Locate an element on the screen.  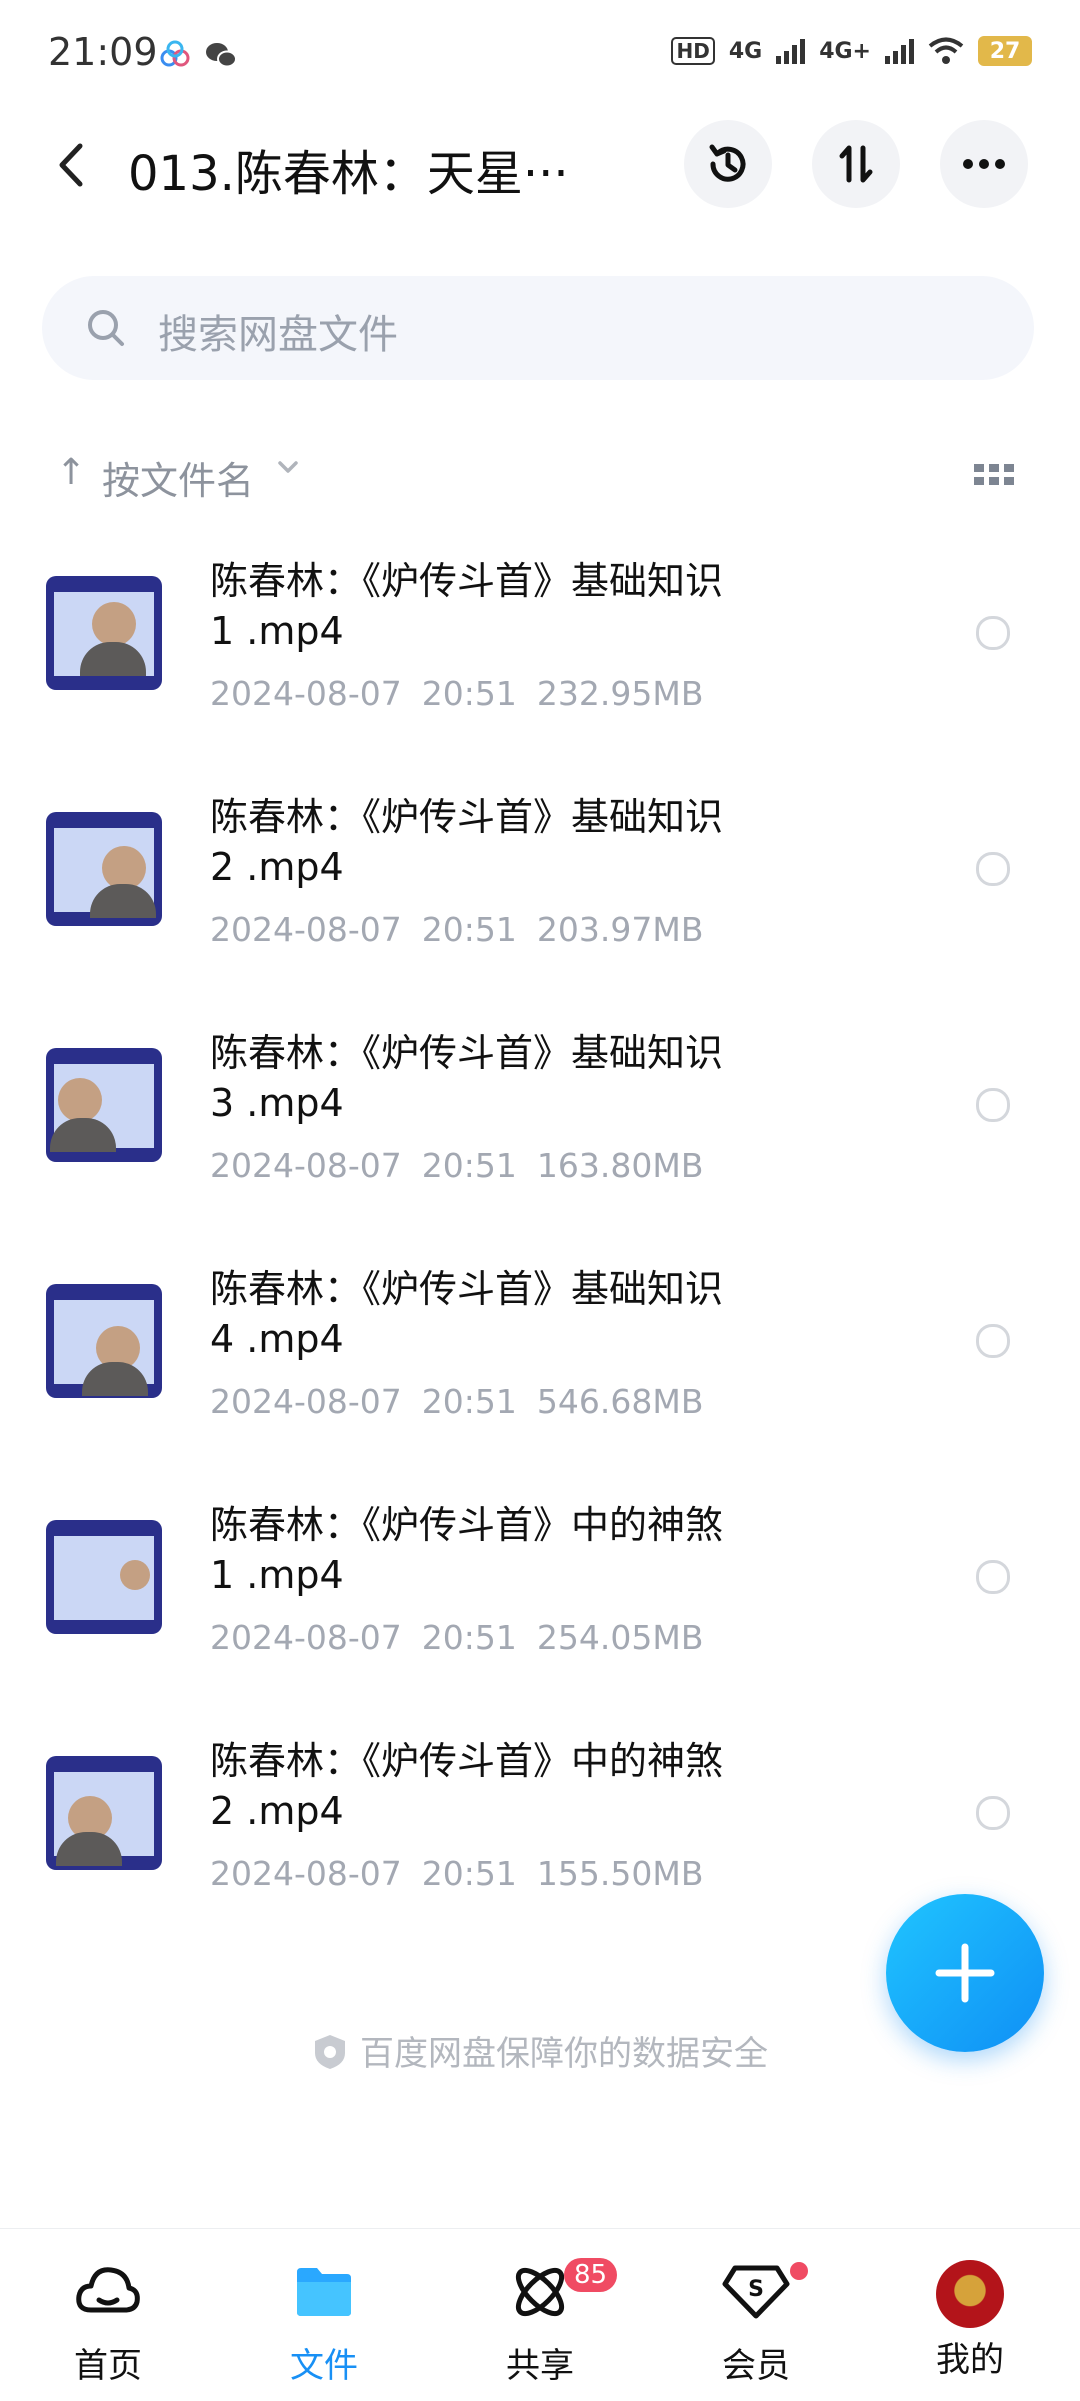
file-size: 232.95MB is located at coordinates (620, 693).